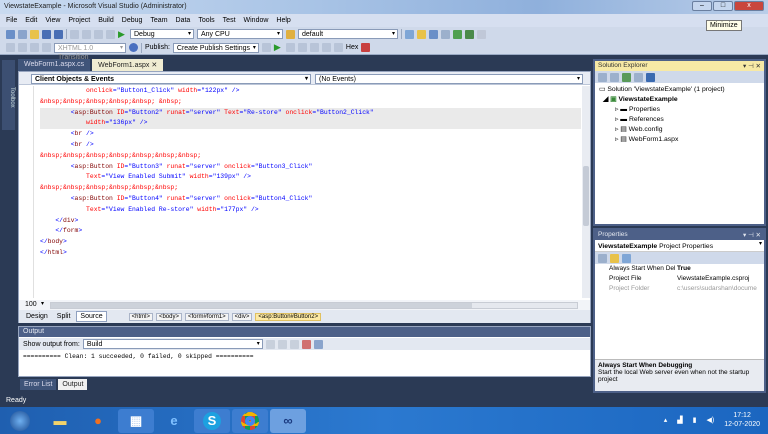 The image size is (768, 434). I want to click on output-tab: Output, so click(73, 384).